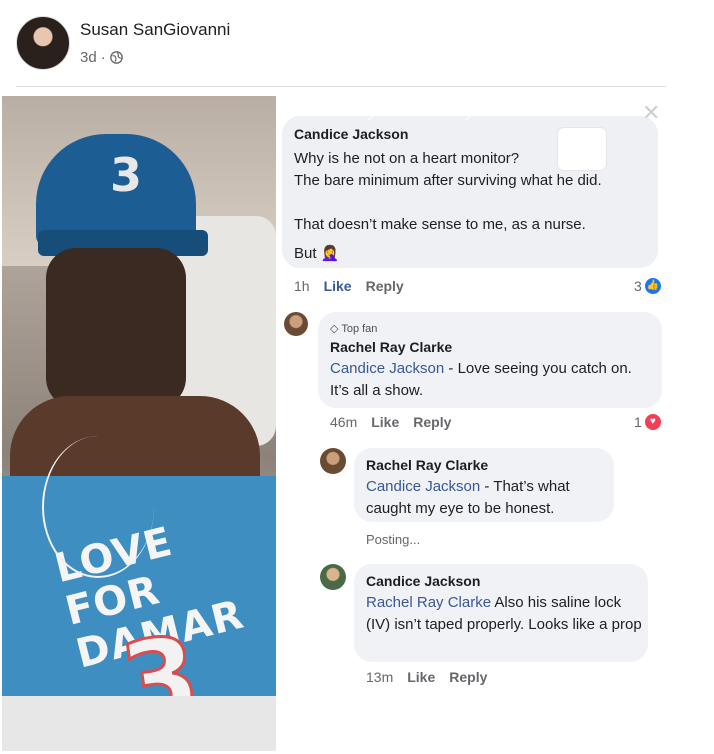  I want to click on comment-actions: 1h Like Reply, so click(349, 286).